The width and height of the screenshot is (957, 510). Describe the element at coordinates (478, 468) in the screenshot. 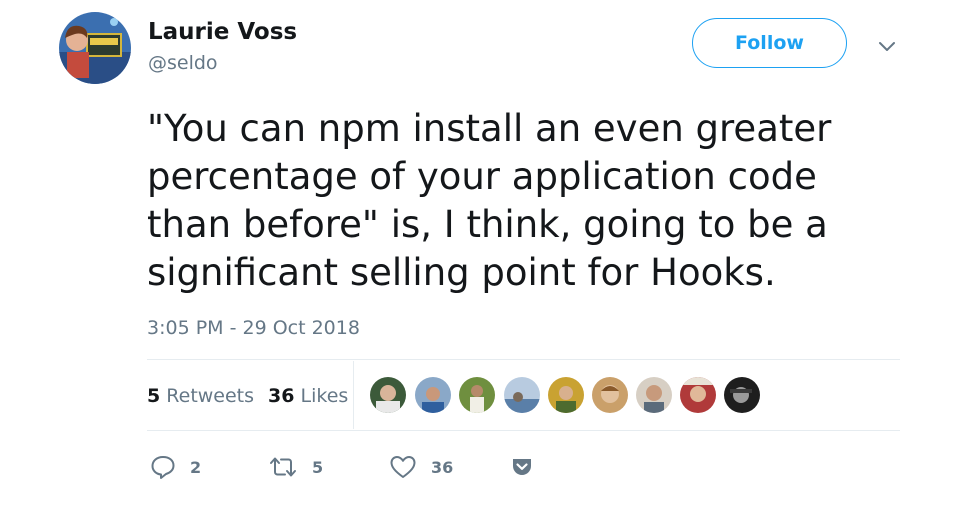

I see `tweet-actions: 2 5 36` at that location.